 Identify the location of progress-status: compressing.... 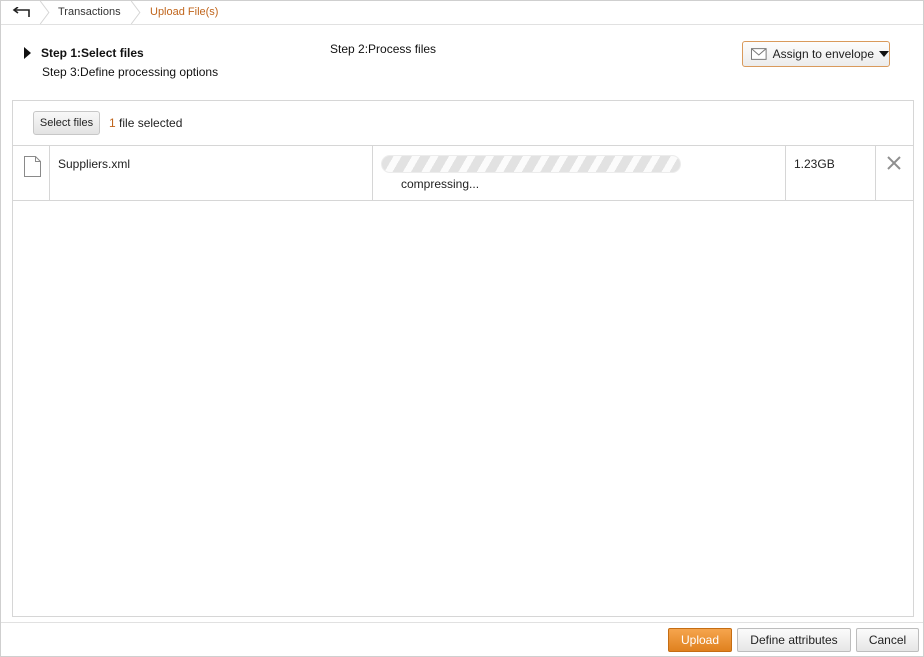
(440, 184).